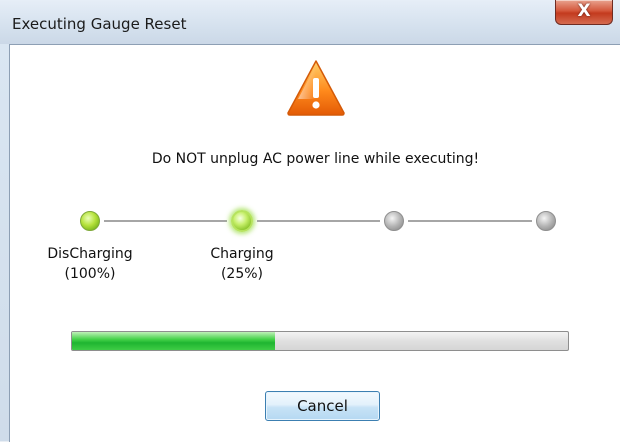 The image size is (620, 442). Describe the element at coordinates (242, 264) in the screenshot. I see `step-label-charging: Charging (25%)` at that location.